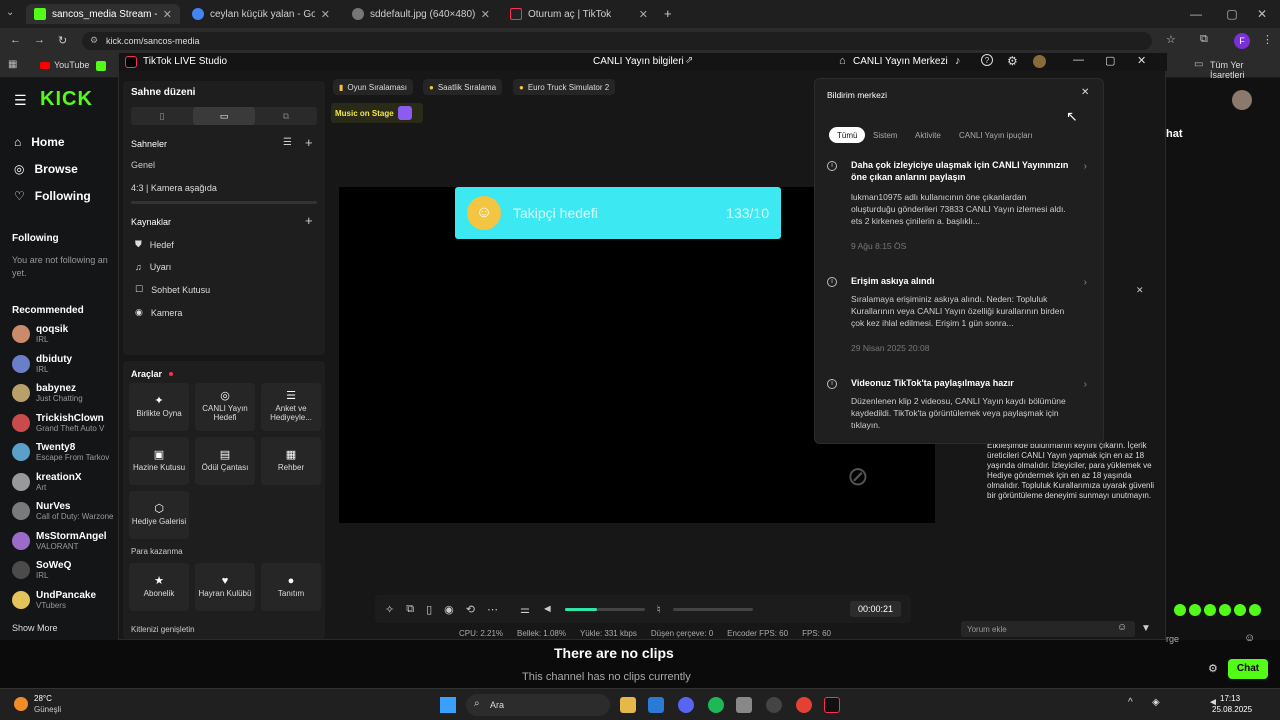 This screenshot has height=720, width=1280. I want to click on settings-icon: ⚙, so click(1213, 668).